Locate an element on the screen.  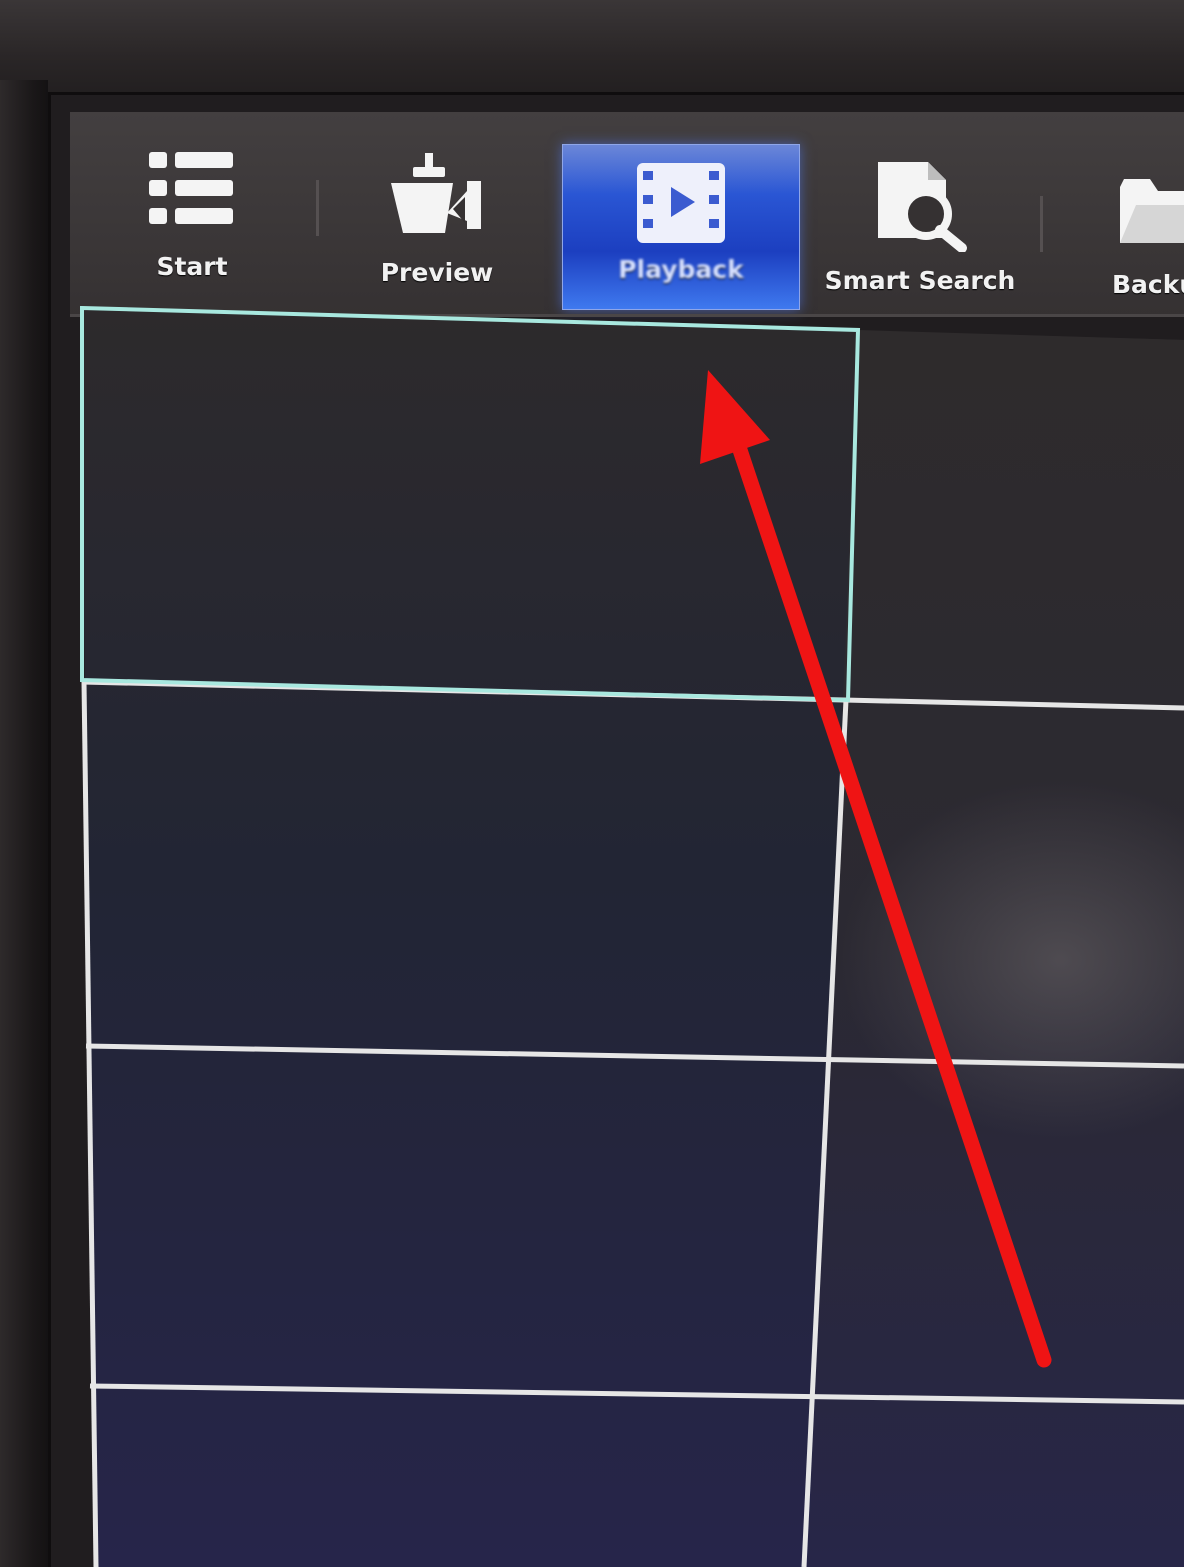
menu-item-label: Playback is located at coordinates (681, 269).